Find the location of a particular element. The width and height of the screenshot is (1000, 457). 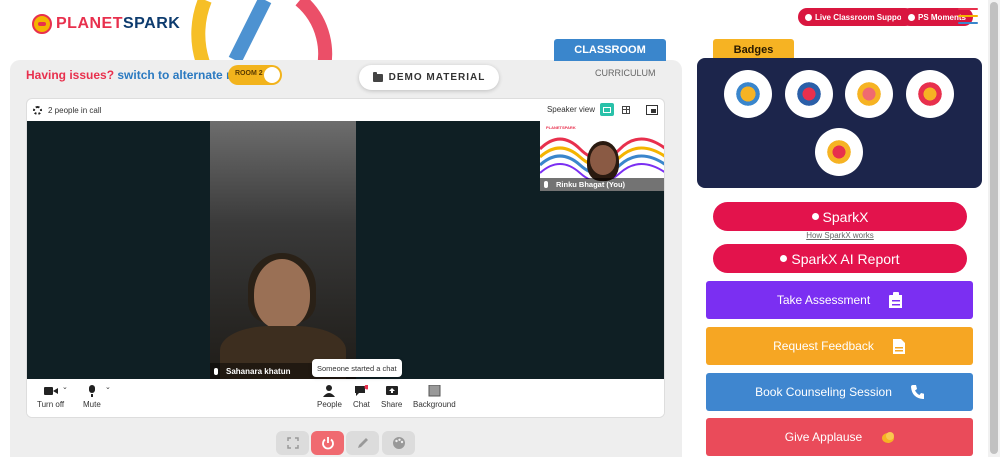

speaker-view-button is located at coordinates (607, 109).